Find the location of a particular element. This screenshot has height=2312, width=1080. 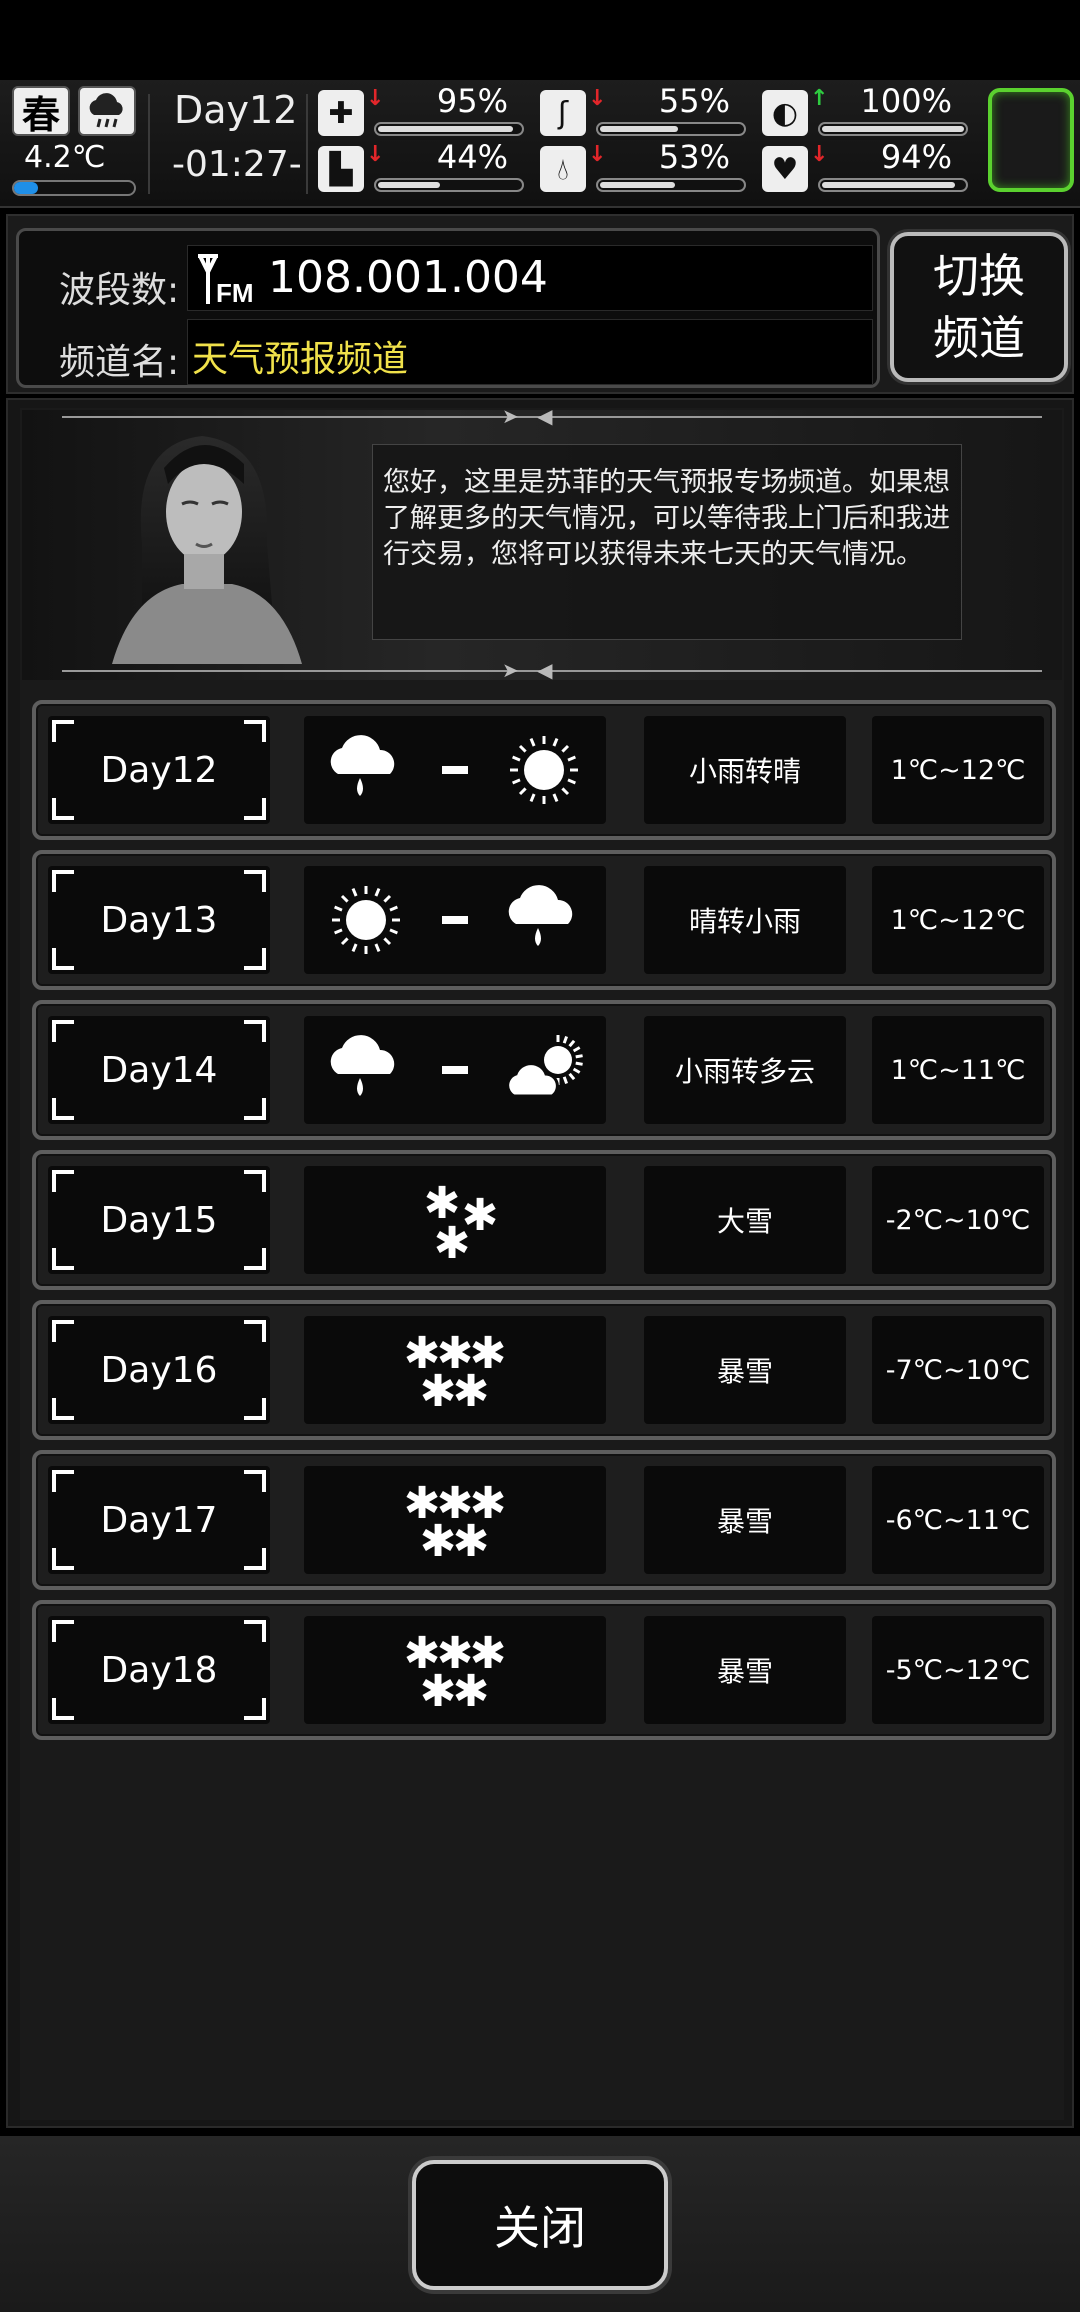

temp-cell: -2℃~10℃ is located at coordinates (958, 1220).